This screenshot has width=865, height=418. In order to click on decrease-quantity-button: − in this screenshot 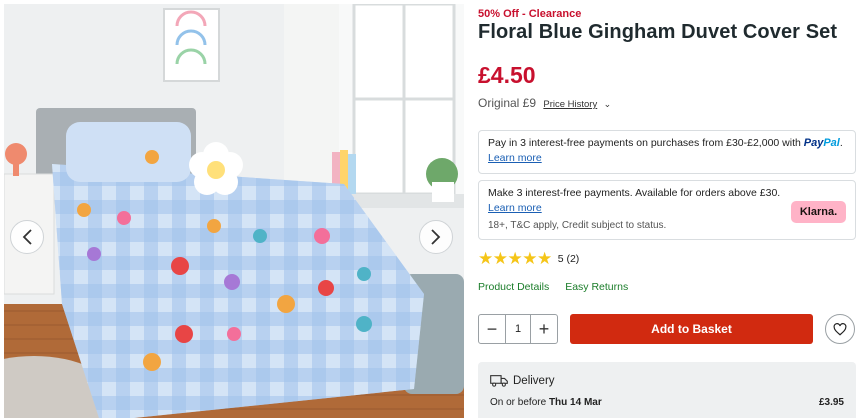, I will do `click(492, 329)`.